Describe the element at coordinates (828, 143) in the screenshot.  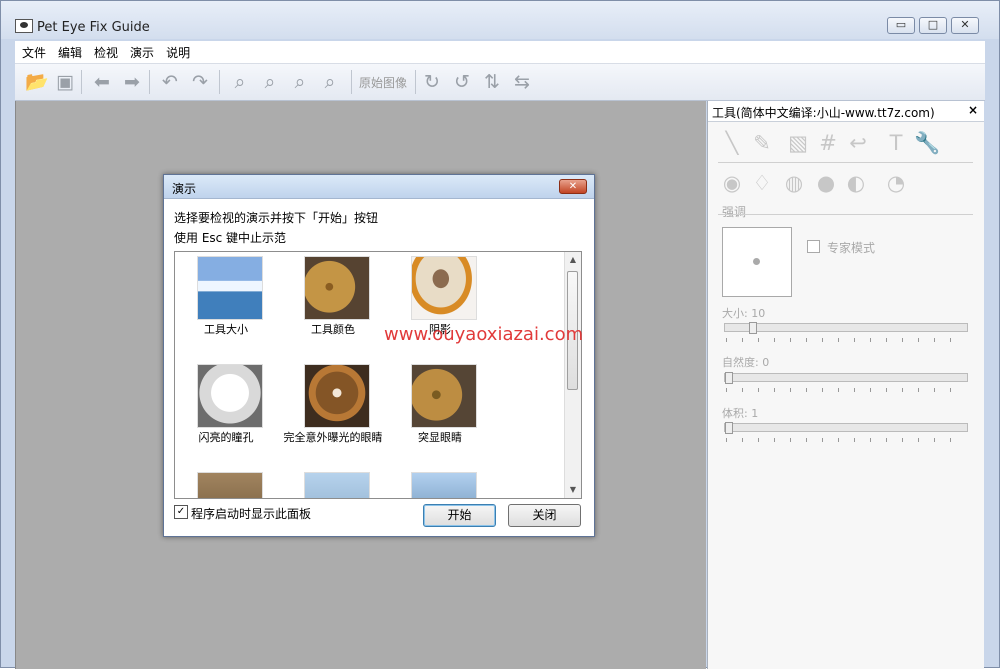
I see `grid-tool-icon: #` at that location.